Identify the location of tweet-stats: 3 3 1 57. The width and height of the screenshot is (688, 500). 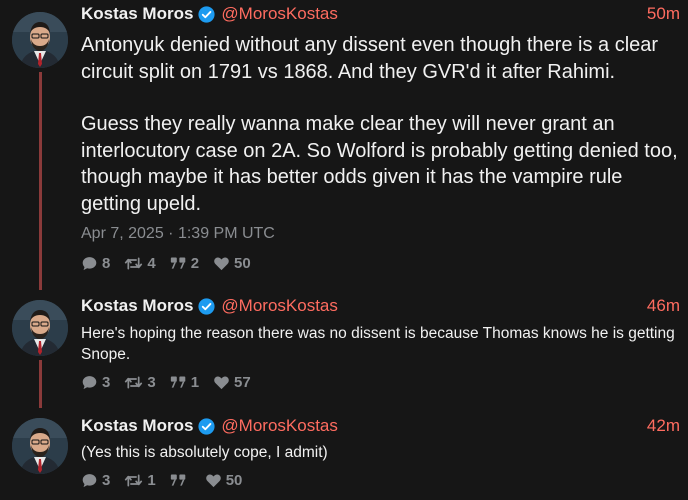
(173, 382).